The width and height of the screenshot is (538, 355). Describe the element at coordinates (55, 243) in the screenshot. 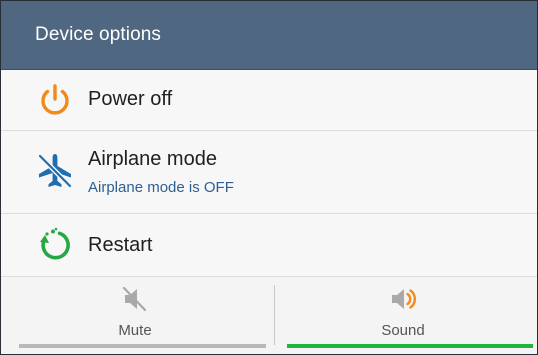

I see `restart-icon` at that location.